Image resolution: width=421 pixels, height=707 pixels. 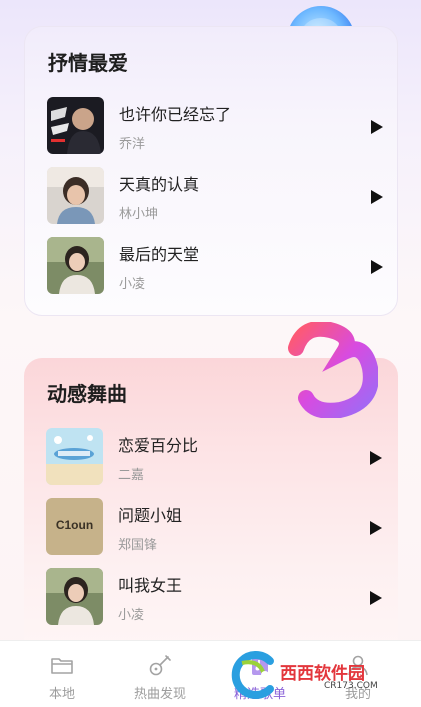 I want to click on album-cover-text: C1oun, so click(x=74, y=525).